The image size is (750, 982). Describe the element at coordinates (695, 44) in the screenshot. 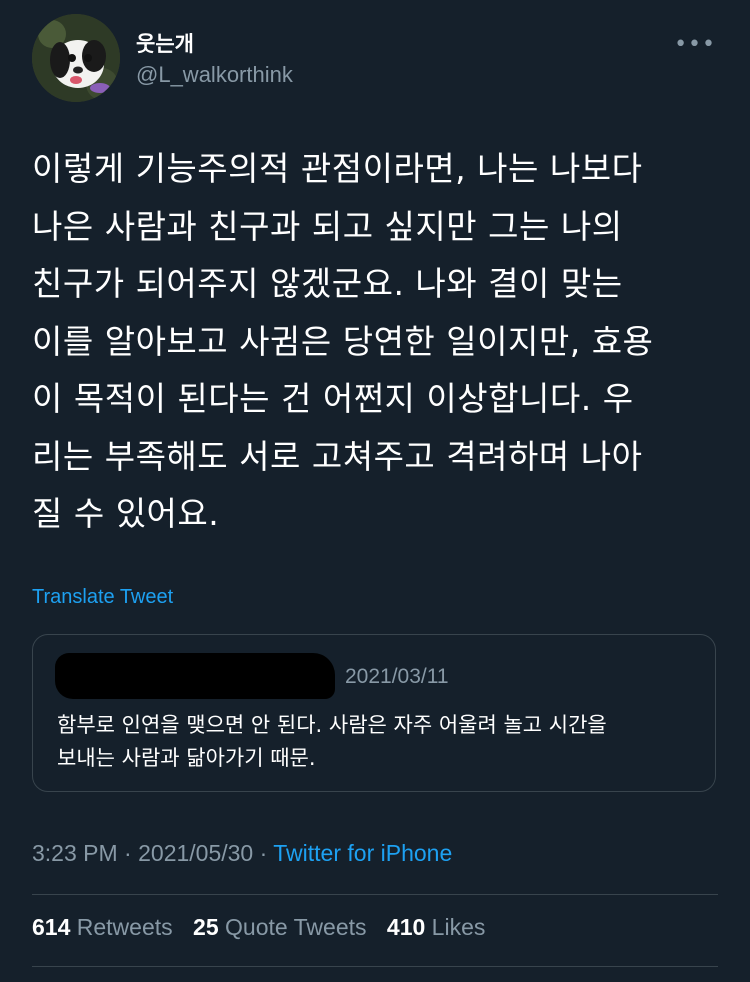

I see `more-options-icon: •••` at that location.